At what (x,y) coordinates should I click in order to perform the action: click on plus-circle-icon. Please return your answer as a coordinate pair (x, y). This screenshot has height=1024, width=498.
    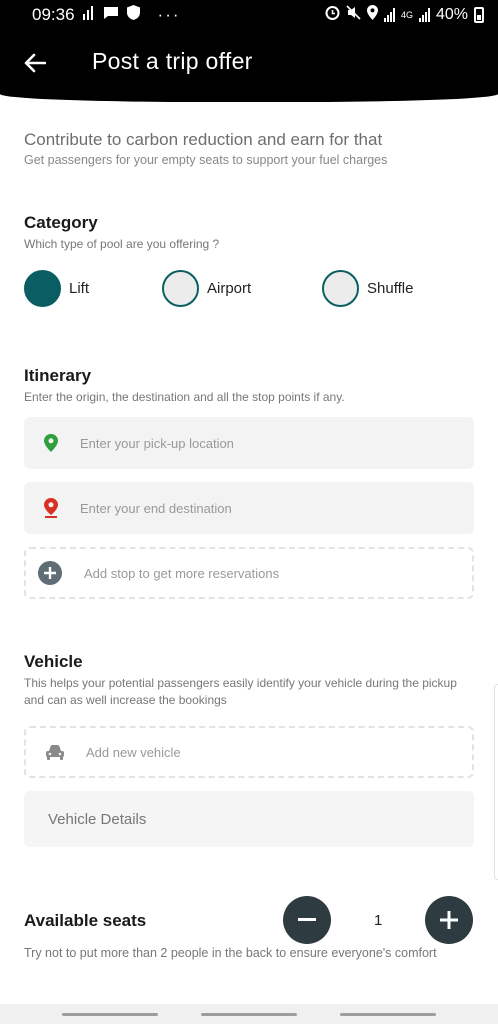
    Looking at the image, I should click on (50, 573).